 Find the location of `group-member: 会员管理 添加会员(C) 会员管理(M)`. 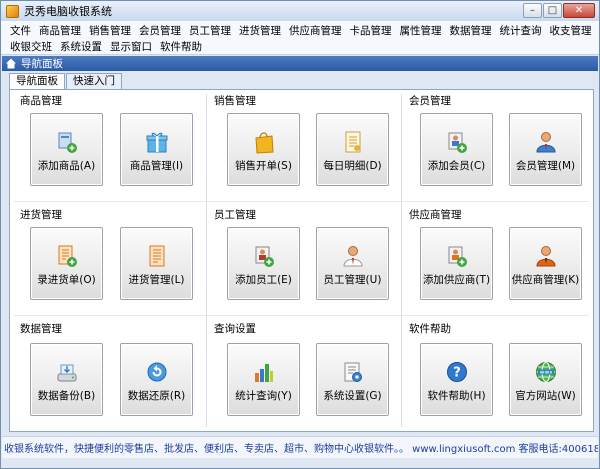

group-member: 会员管理 添加会员(C) 会员管理(M) is located at coordinates (500, 145).